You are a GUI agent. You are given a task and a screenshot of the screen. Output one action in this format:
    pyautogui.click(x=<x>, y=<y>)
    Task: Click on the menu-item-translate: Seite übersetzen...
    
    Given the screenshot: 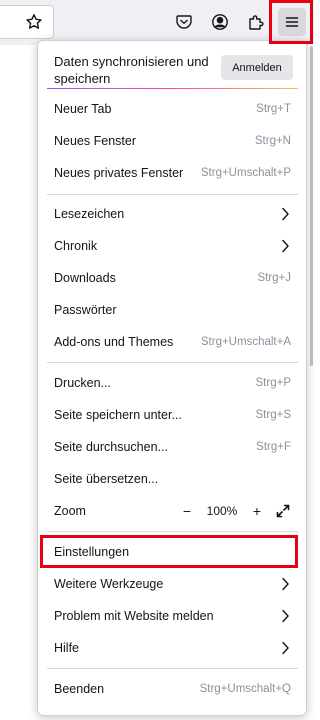 What is the action you would take?
    pyautogui.click(x=172, y=479)
    